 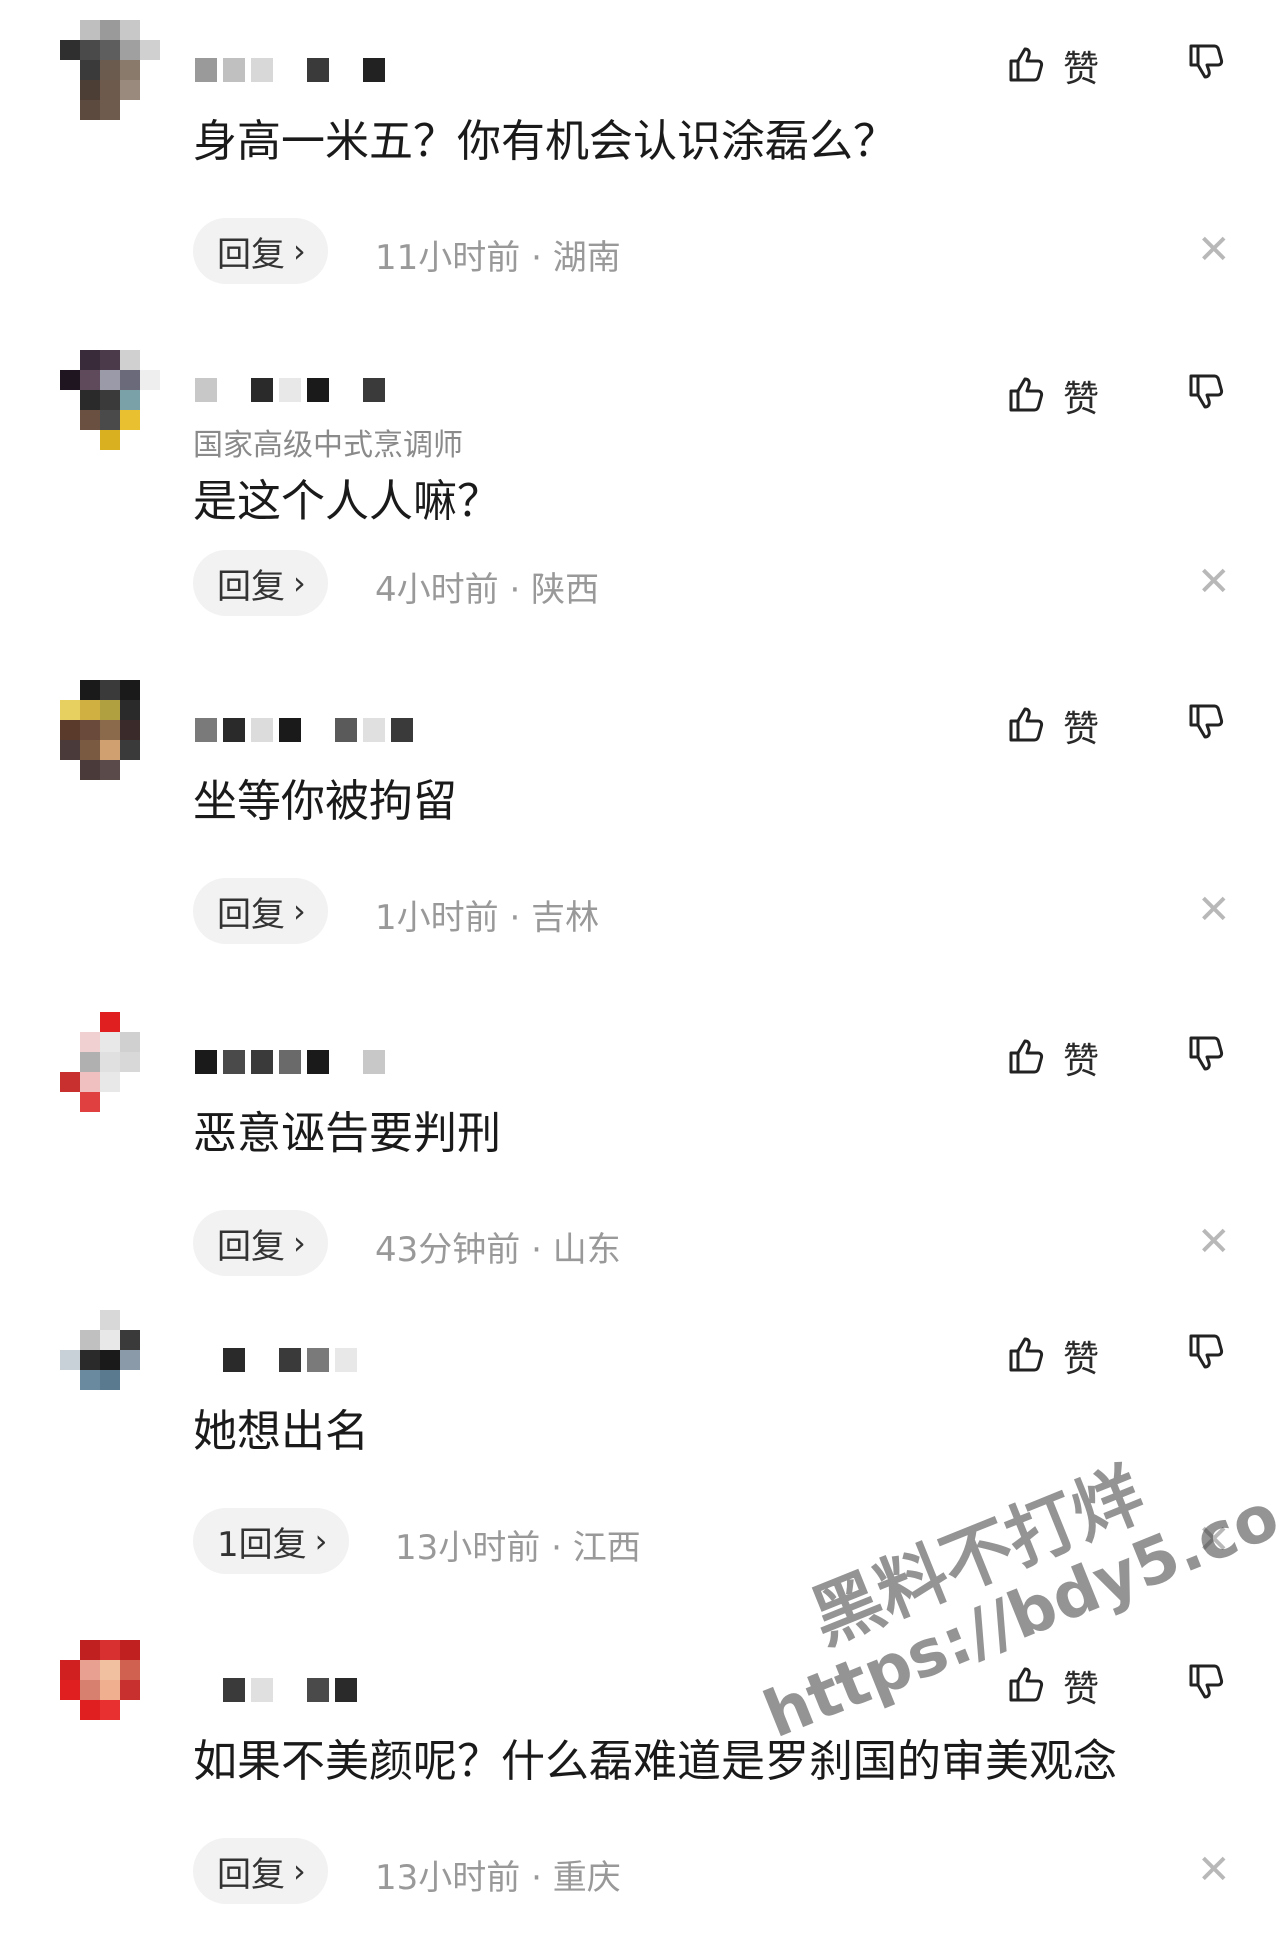 I want to click on comment-time: 43分钟前, so click(x=448, y=1250).